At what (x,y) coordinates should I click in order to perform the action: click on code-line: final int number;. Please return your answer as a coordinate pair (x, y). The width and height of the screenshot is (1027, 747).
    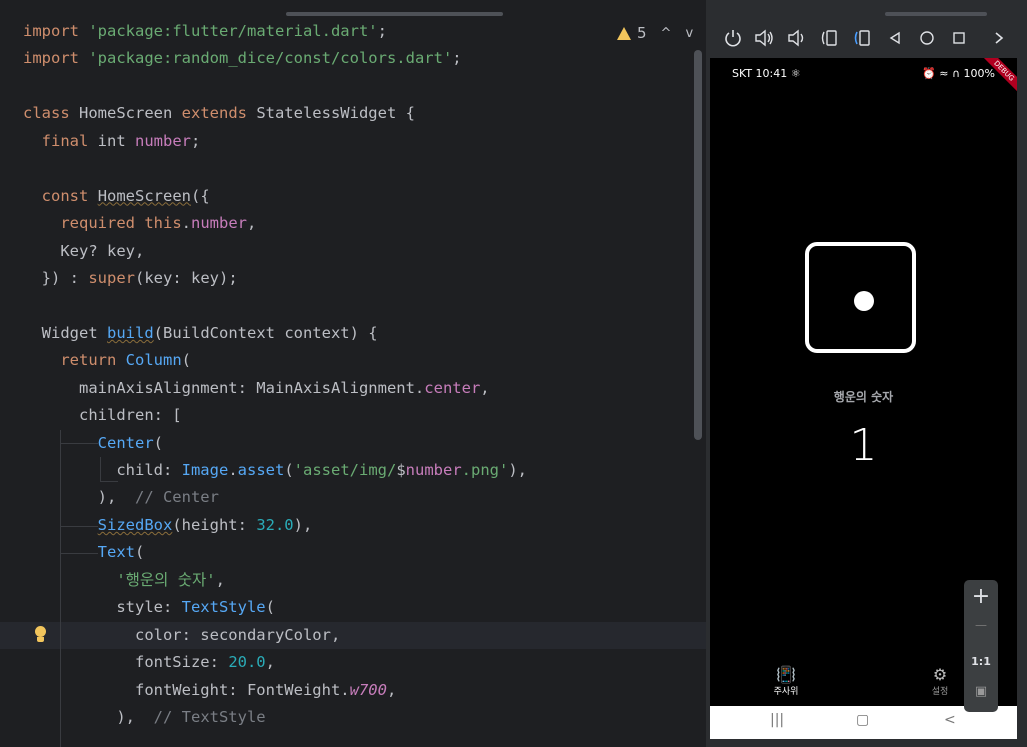
    Looking at the image, I should click on (275, 141).